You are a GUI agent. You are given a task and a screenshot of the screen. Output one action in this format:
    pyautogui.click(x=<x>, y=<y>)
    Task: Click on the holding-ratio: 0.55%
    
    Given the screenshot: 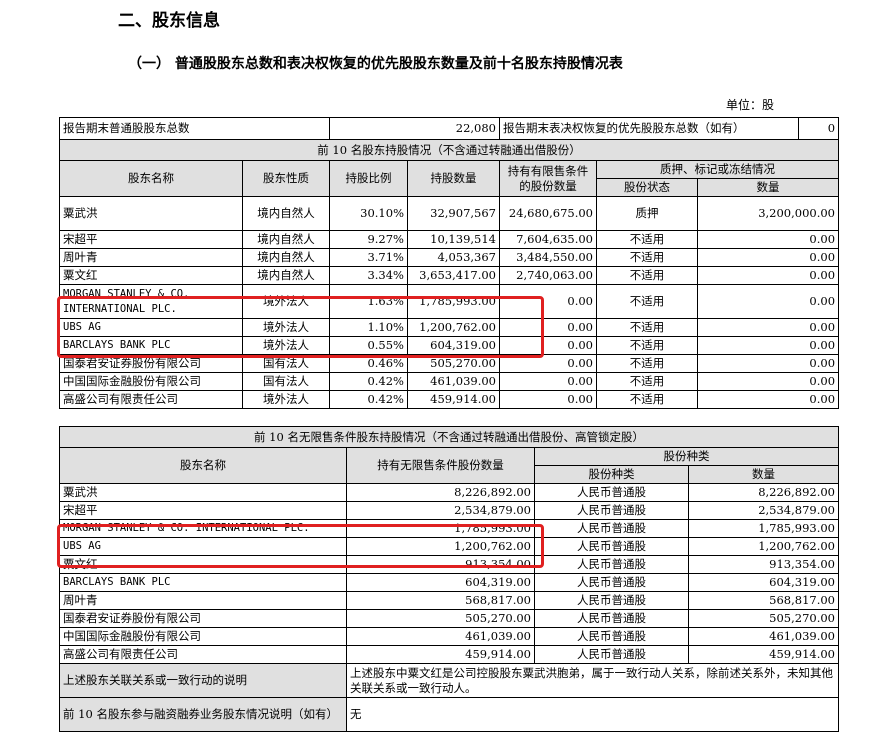 What is the action you would take?
    pyautogui.click(x=368, y=345)
    